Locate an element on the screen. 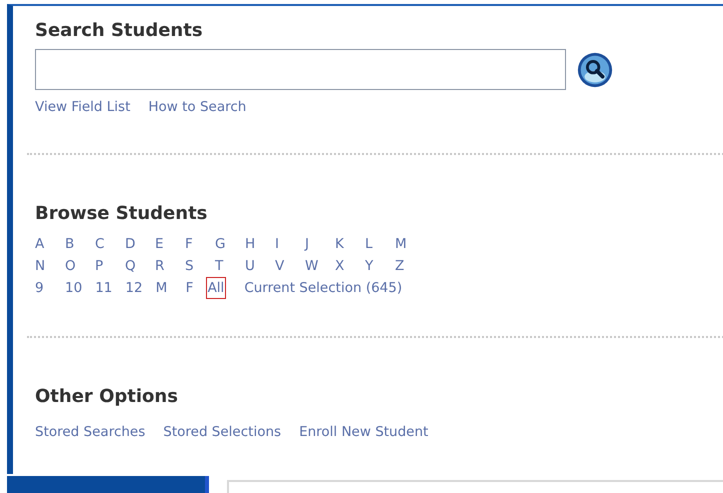 Image resolution: width=723 pixels, height=493 pixels. link: Enroll New Student is located at coordinates (363, 432).